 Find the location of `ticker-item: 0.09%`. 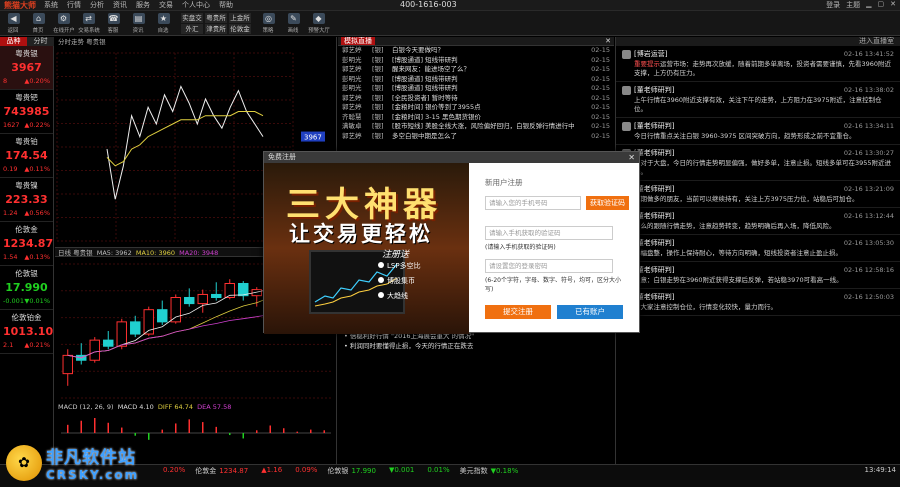

ticker-item: 0.09% is located at coordinates (304, 471).